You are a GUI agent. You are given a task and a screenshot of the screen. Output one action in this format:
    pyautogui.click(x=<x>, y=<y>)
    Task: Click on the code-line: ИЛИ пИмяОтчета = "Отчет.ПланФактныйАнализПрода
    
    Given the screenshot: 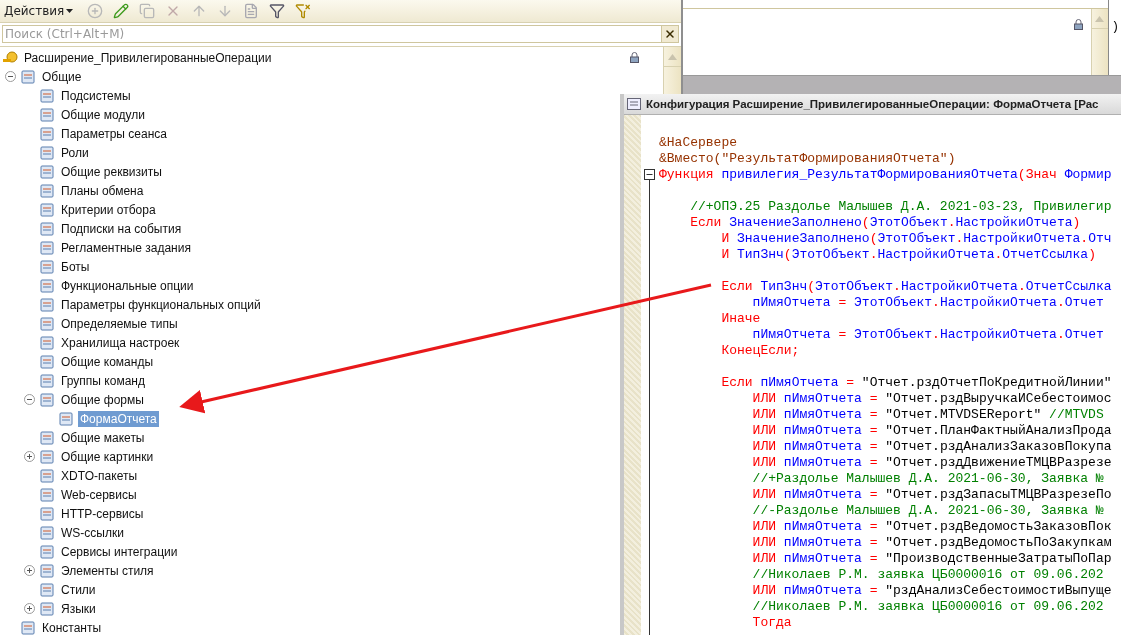 What is the action you would take?
    pyautogui.click(x=931, y=431)
    